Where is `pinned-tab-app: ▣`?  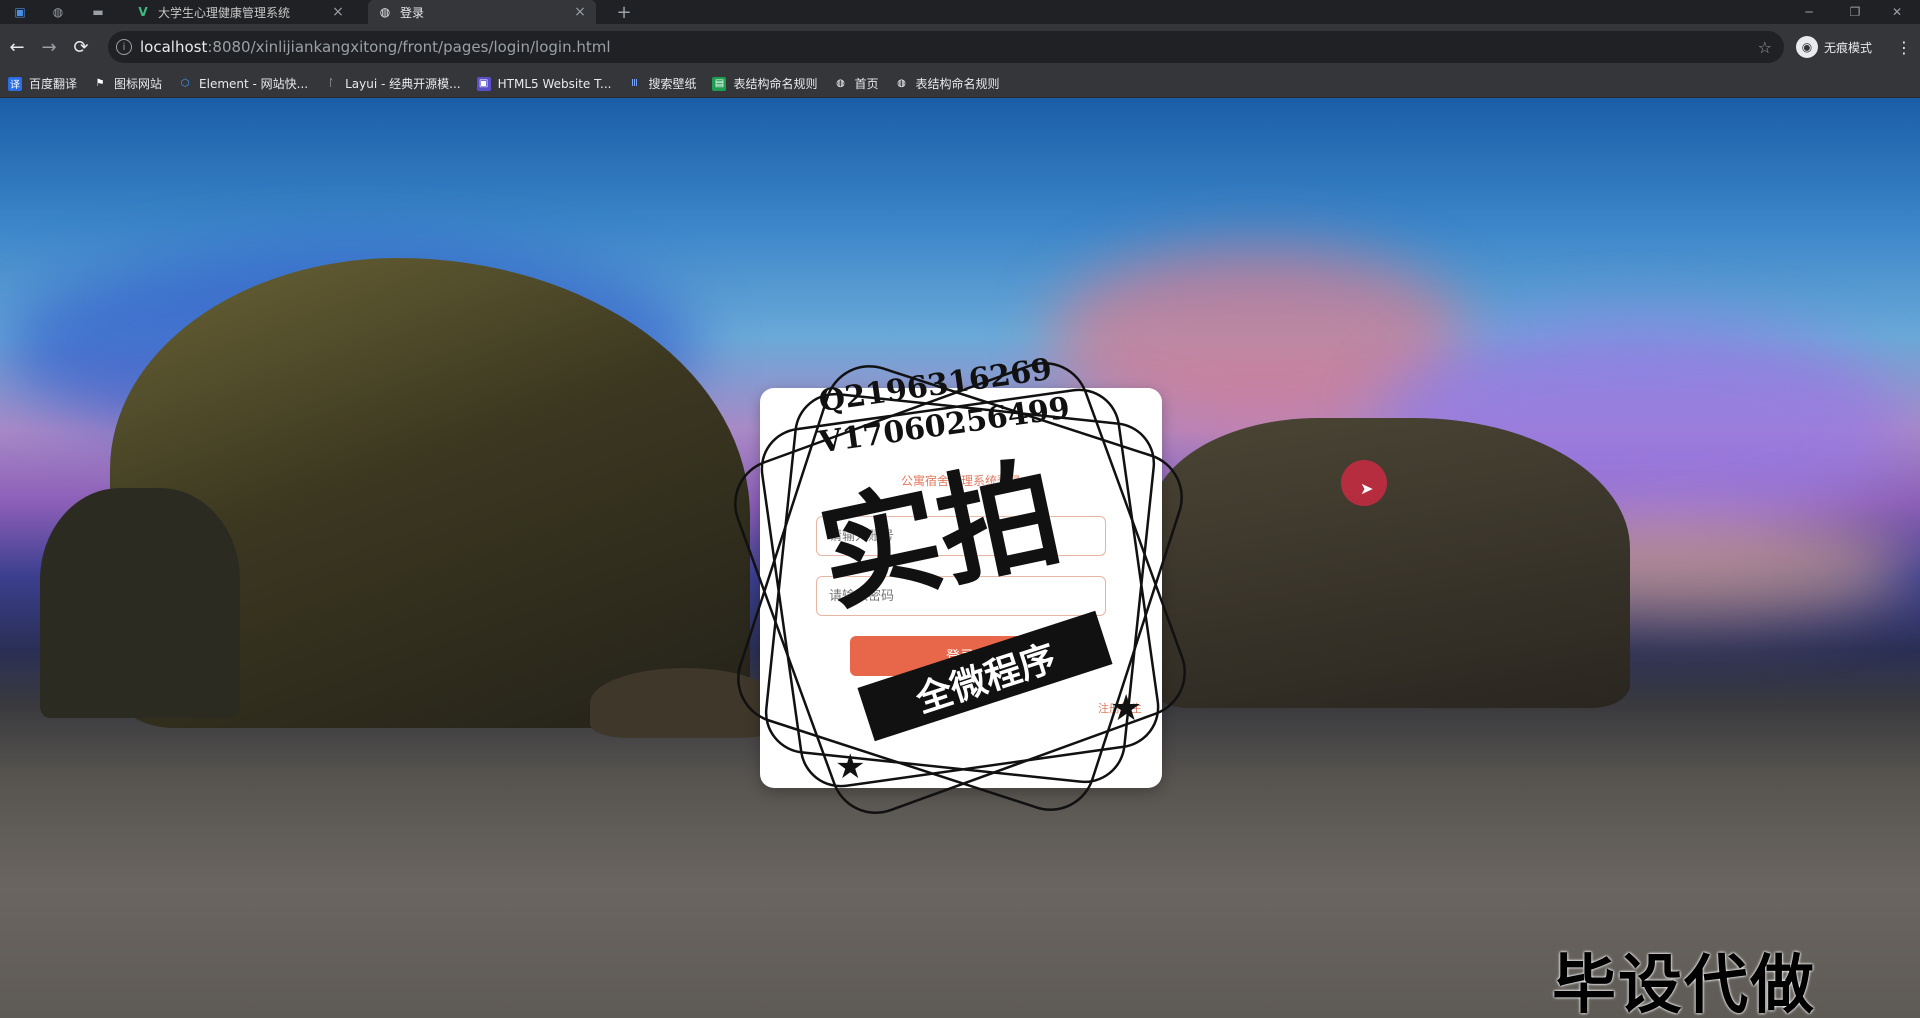 pinned-tab-app: ▣ is located at coordinates (20, 12).